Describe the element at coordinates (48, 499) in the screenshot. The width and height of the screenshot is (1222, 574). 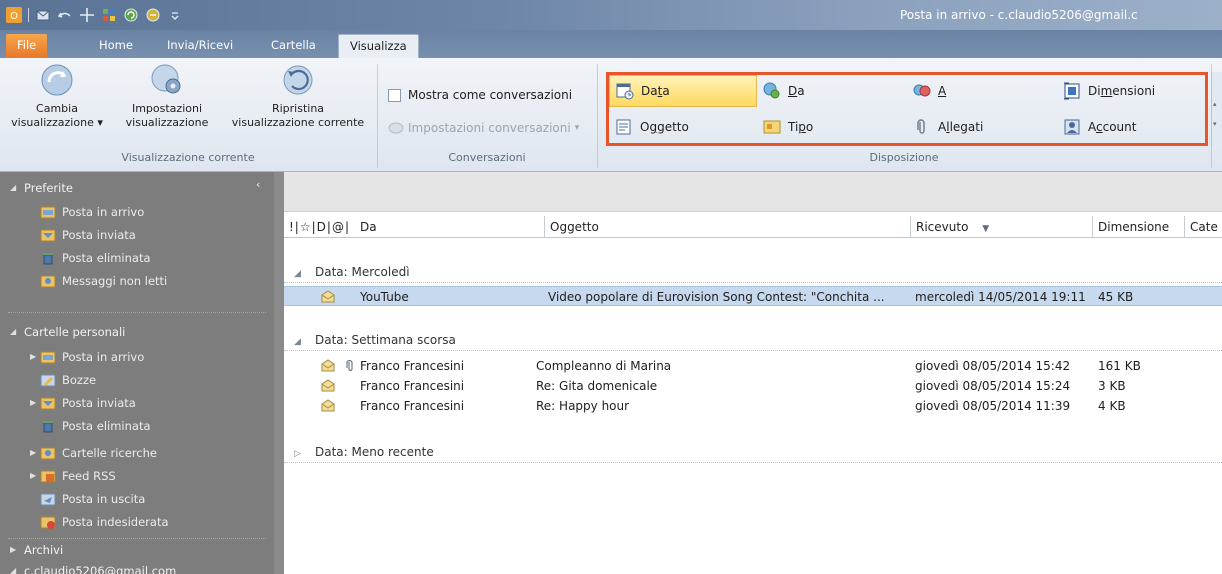
I see `outbox-folder-icon` at that location.